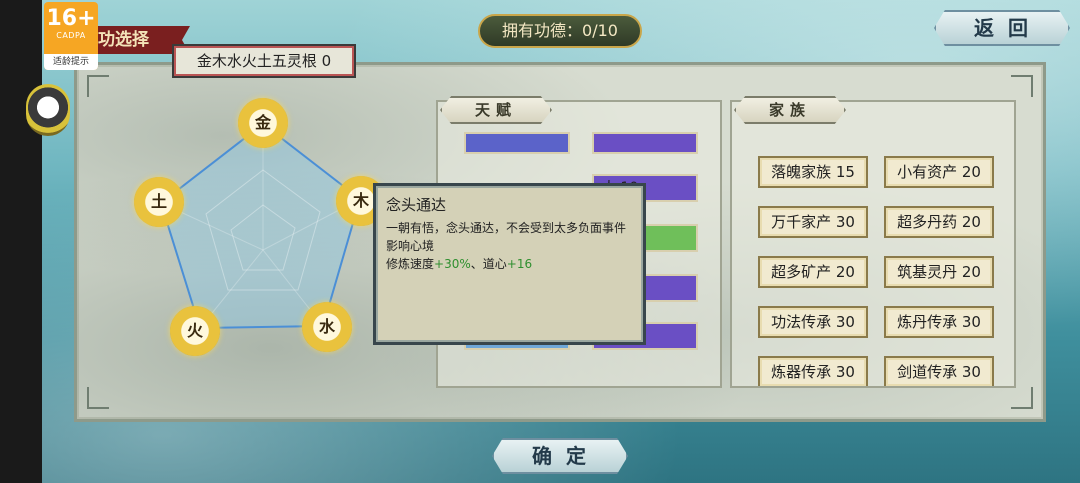 This screenshot has width=1080, height=483. Describe the element at coordinates (813, 272) in the screenshot. I see `family-item: 超多矿产 20` at that location.